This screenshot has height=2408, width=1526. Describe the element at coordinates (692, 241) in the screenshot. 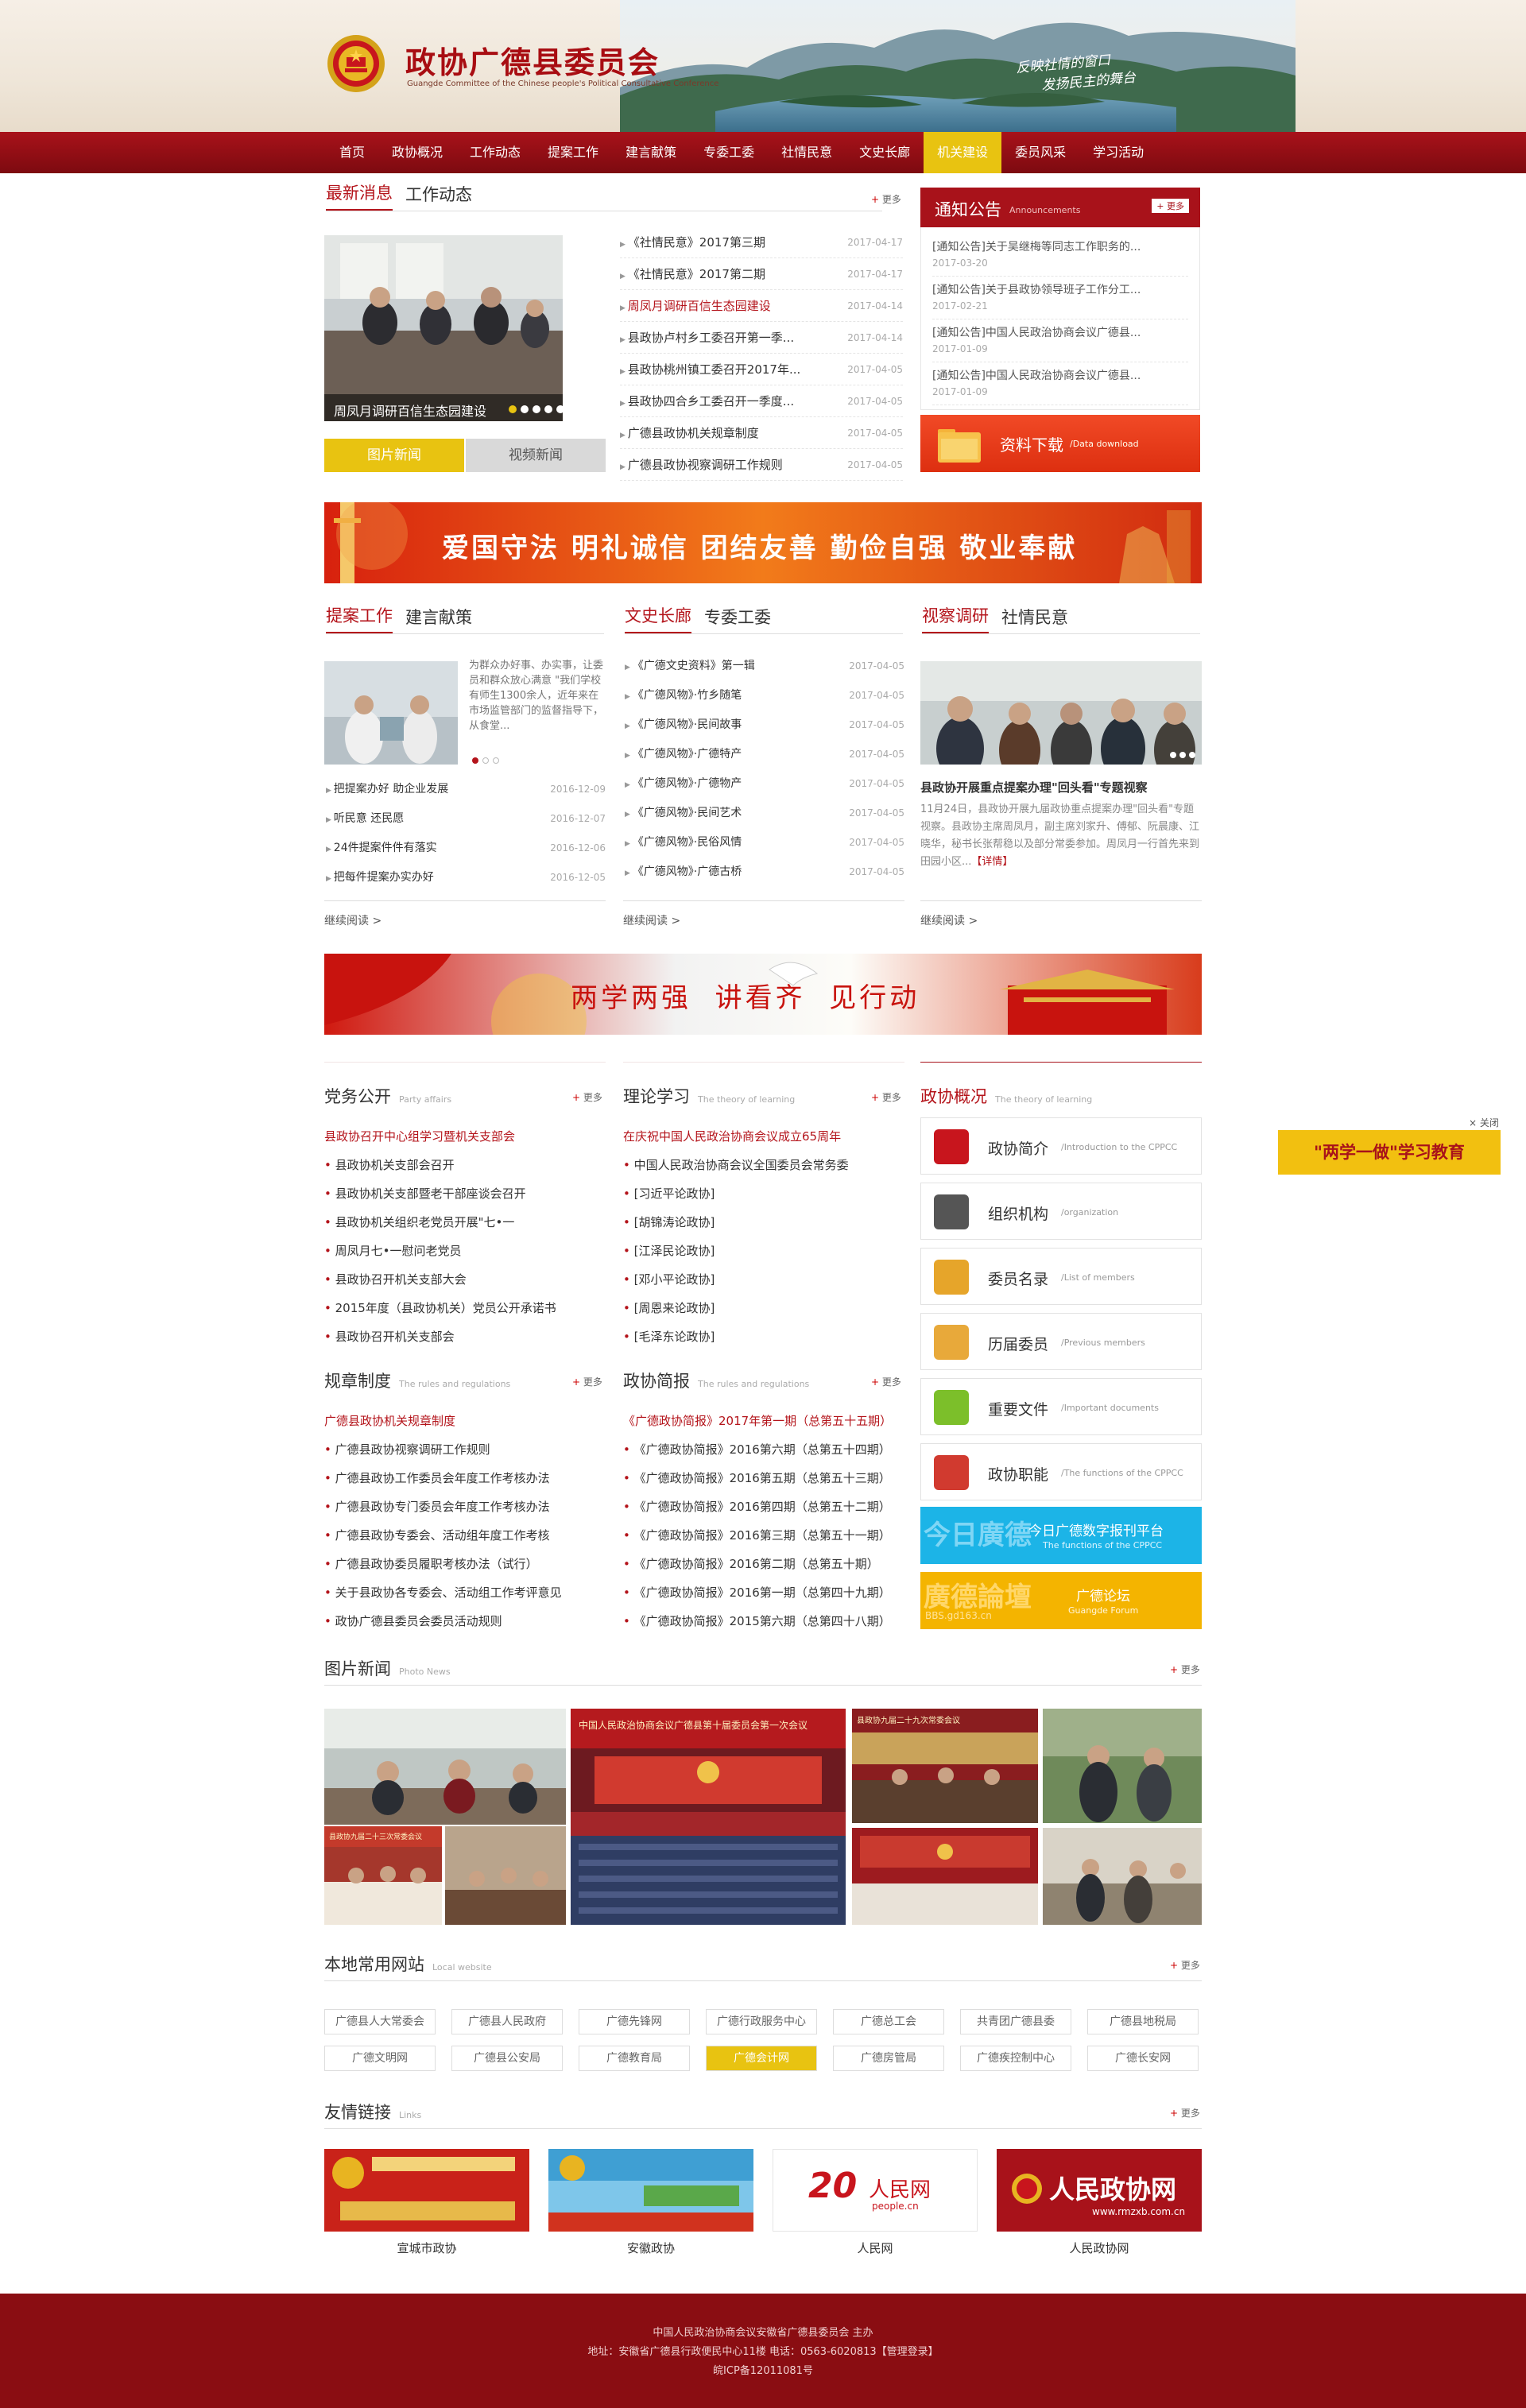

I see `list-item-title: 《社情民意》2017第三期` at that location.